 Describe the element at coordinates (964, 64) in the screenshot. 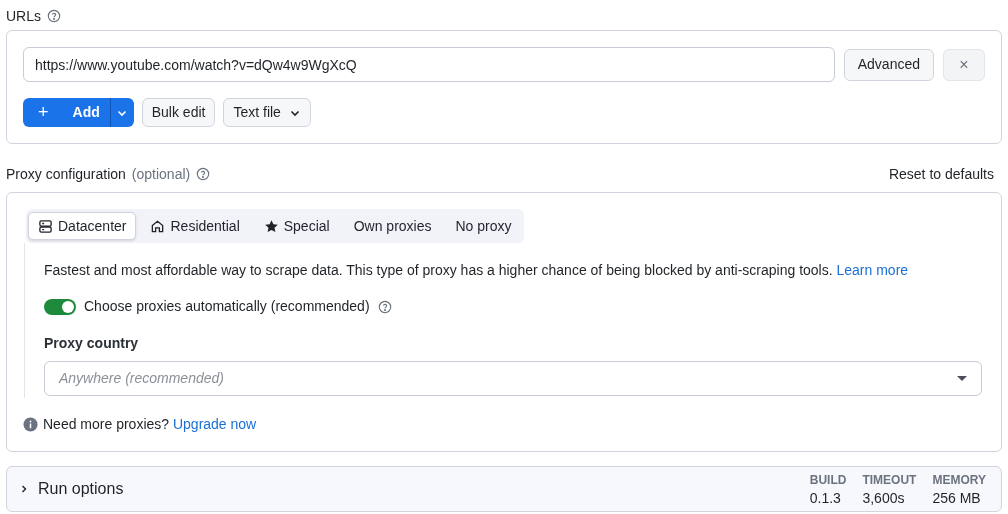

I see `remove-button: ×` at that location.